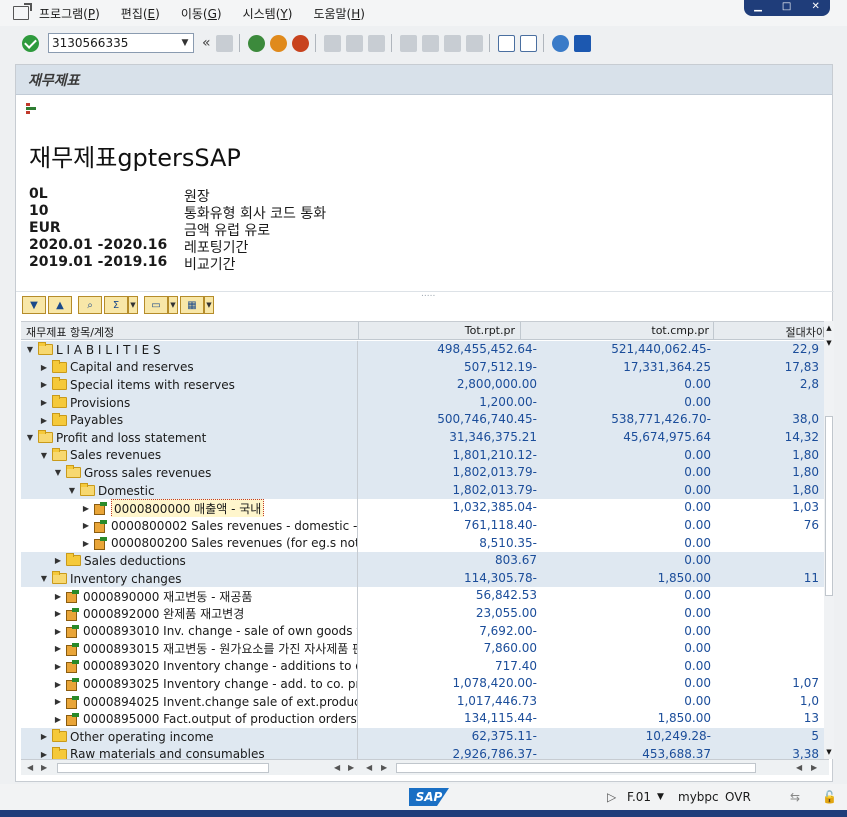  Describe the element at coordinates (738, 797) in the screenshot. I see `input-mode: OVR` at that location.